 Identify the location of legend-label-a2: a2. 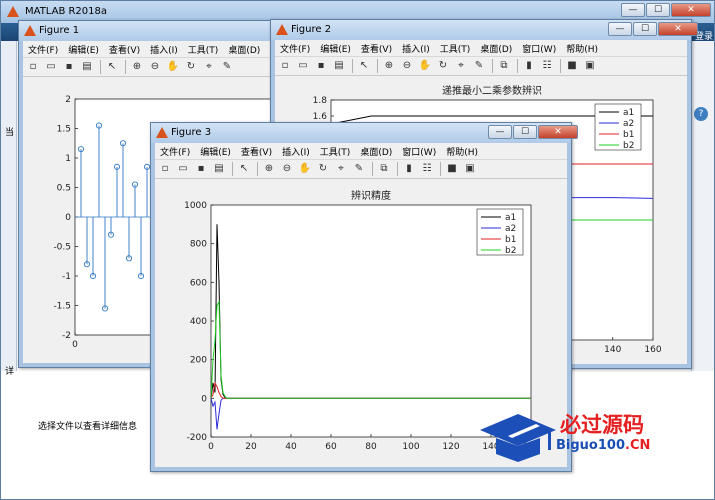
(628, 124).